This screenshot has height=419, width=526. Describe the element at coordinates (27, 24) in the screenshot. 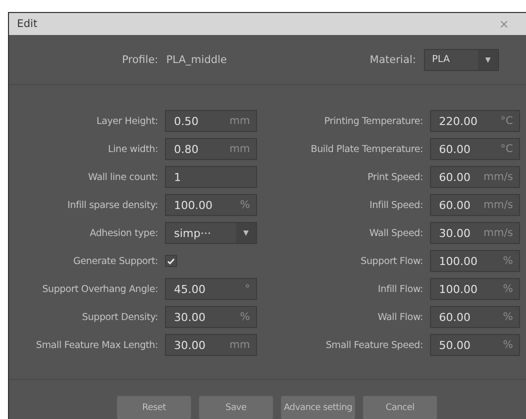

I see `window-title: Edit` at that location.